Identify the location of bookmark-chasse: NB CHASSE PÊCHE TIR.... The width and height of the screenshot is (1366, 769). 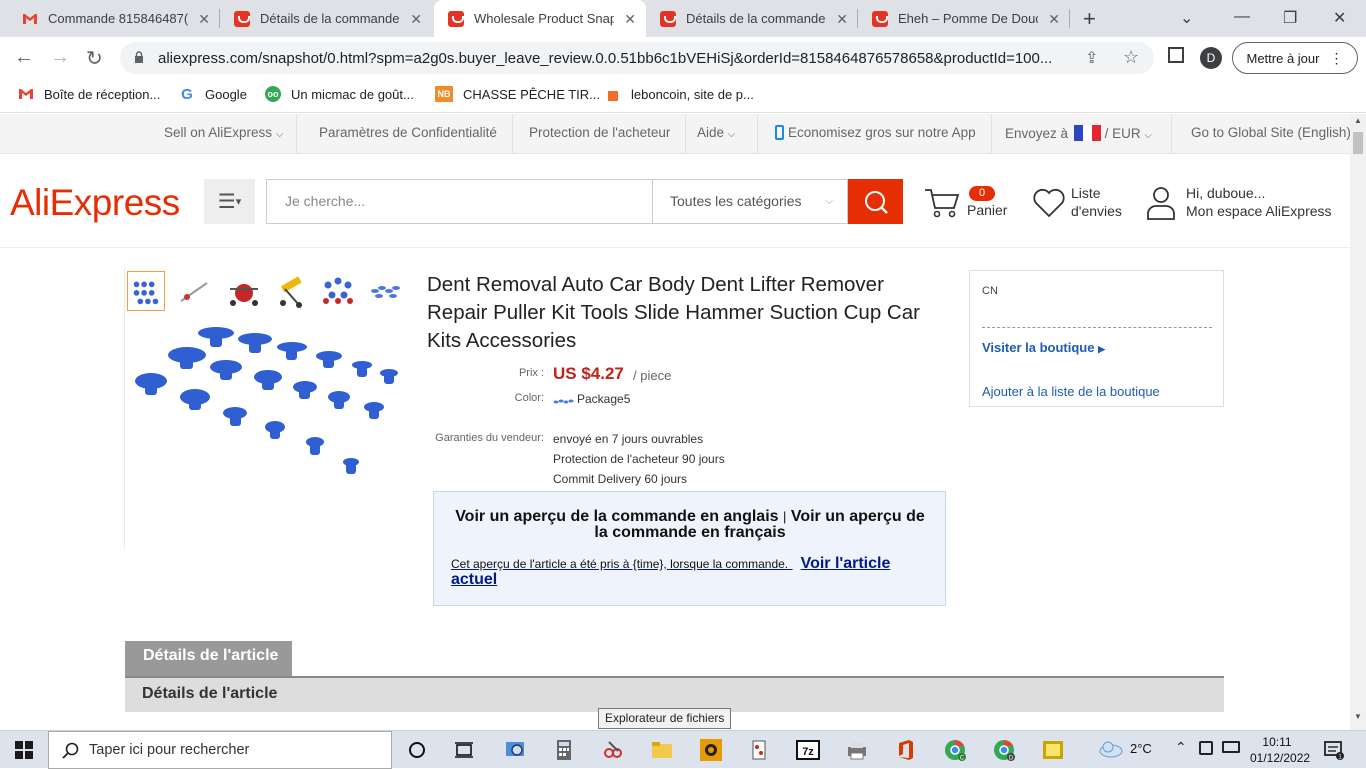
(517, 94).